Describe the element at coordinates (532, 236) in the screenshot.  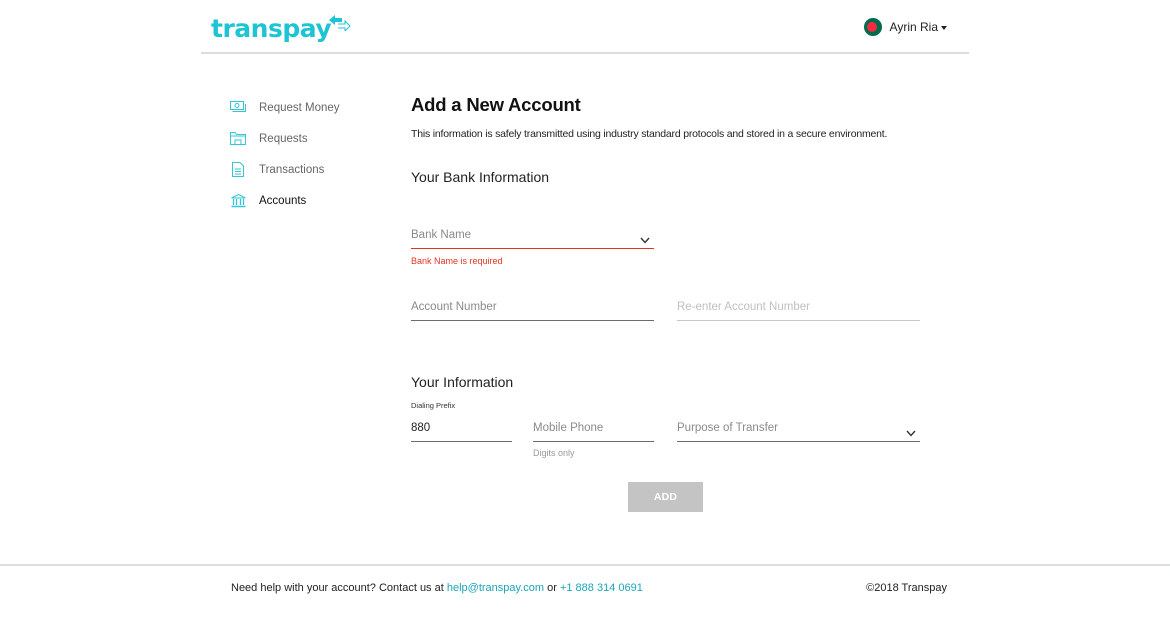
I see `bank-name-select: Bank Name` at that location.